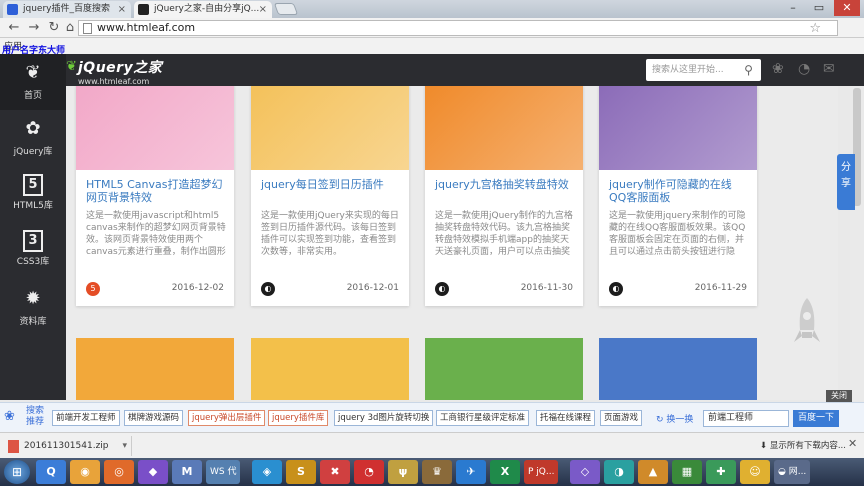  Describe the element at coordinates (67, 9) in the screenshot. I see `tab-baidu-search: jquery插件_百度搜索 ×` at that location.